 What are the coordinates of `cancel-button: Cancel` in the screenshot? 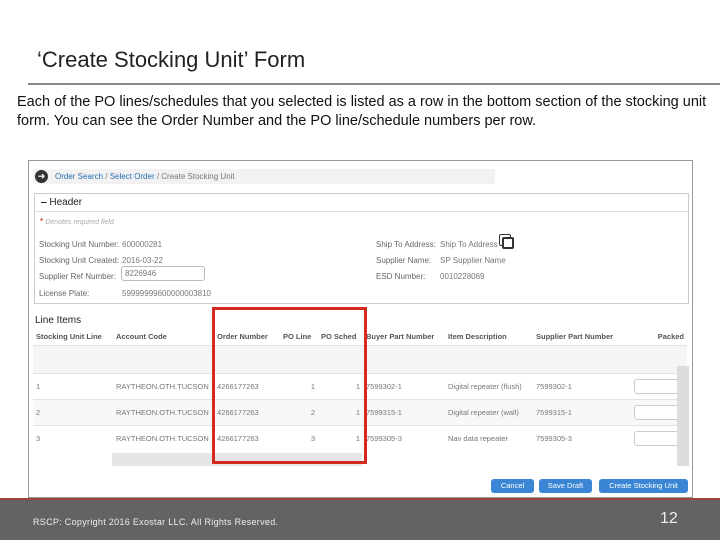 It's located at (512, 486).